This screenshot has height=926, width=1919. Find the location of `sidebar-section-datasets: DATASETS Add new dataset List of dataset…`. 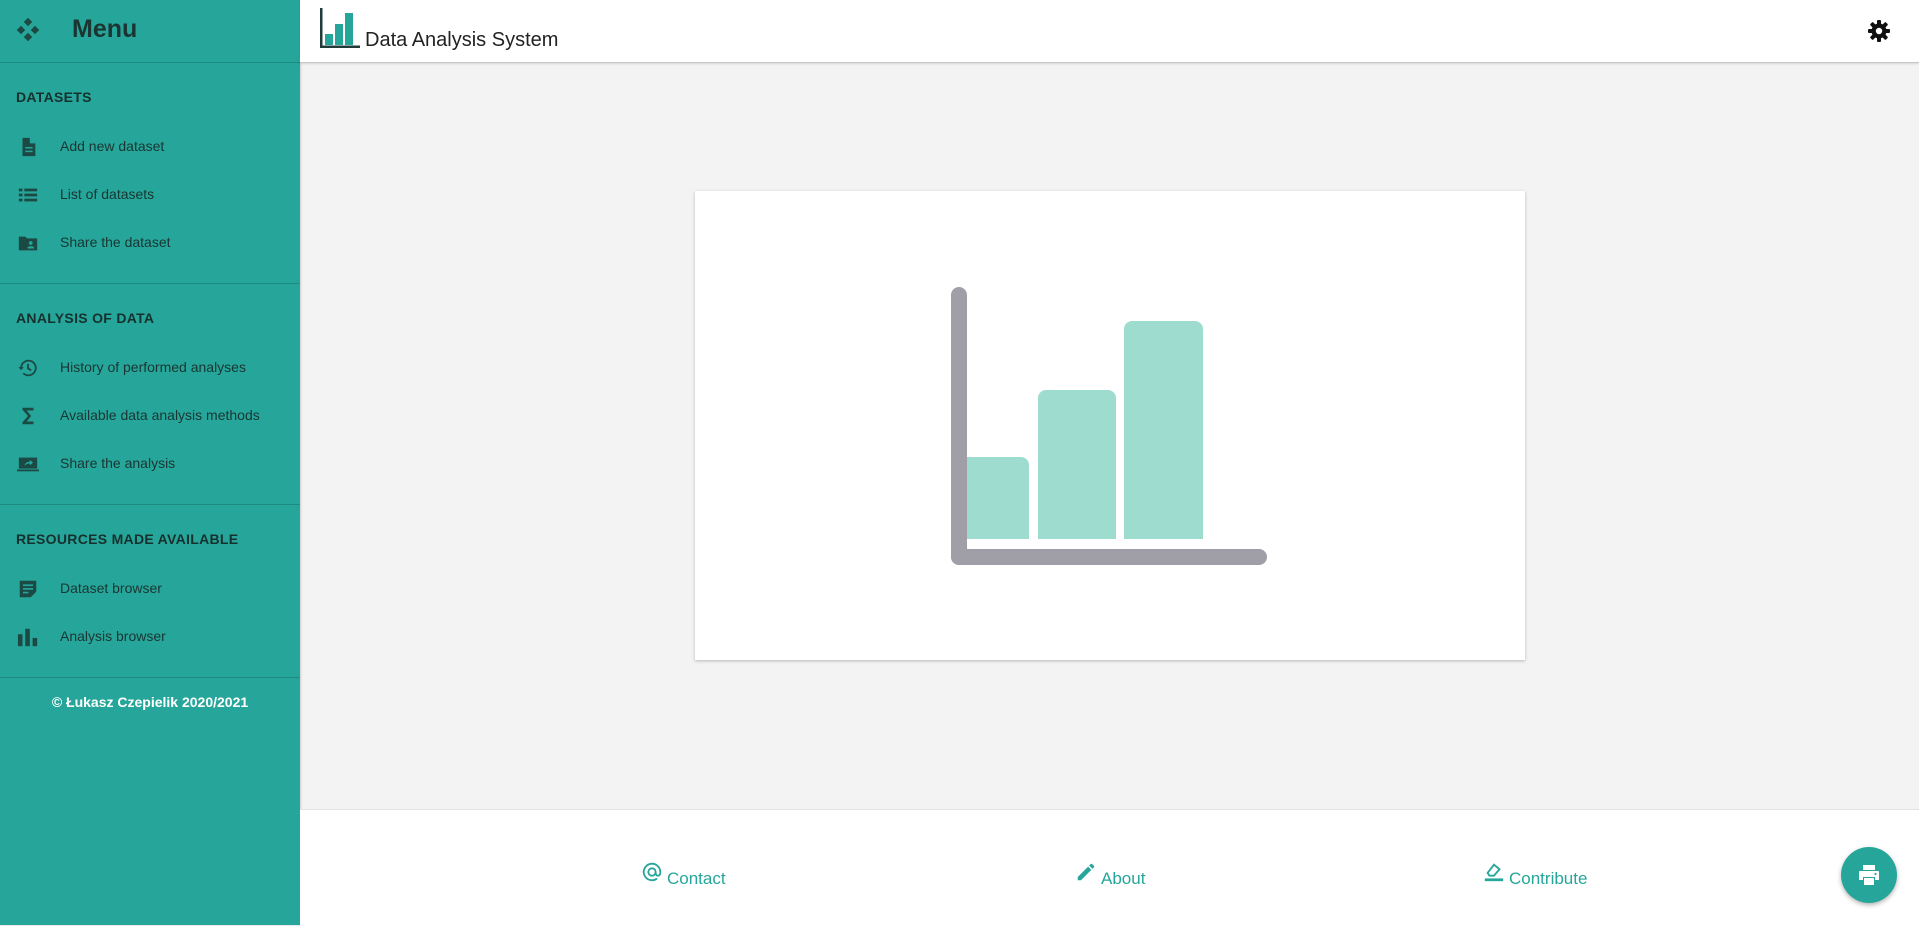

sidebar-section-datasets: DATASETS Add new dataset List of dataset… is located at coordinates (150, 173).